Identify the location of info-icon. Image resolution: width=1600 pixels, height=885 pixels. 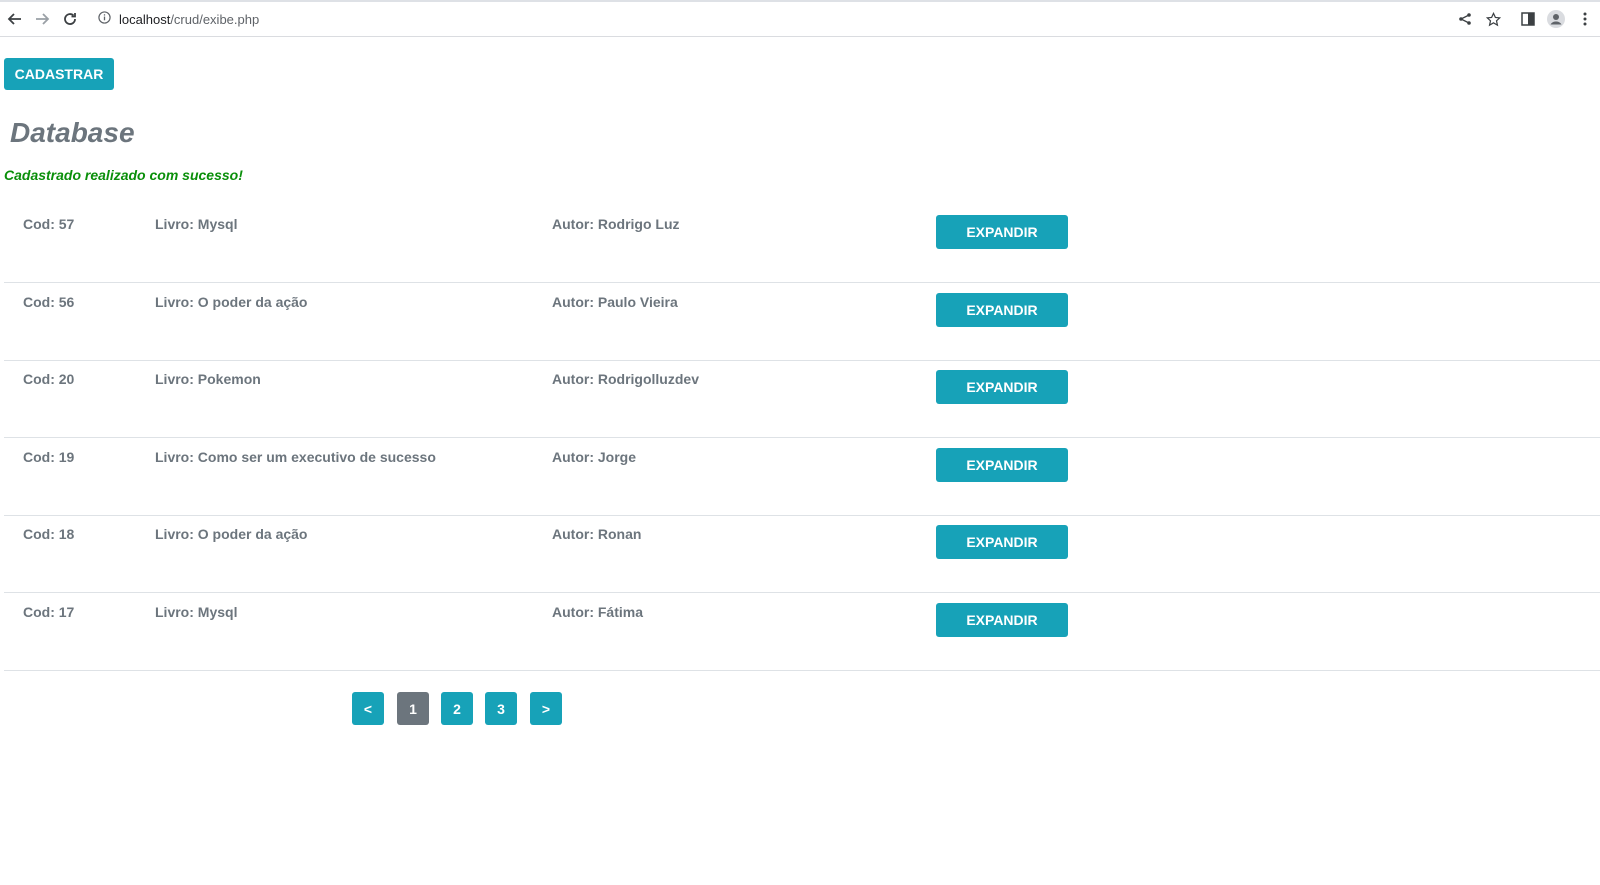
(104, 19).